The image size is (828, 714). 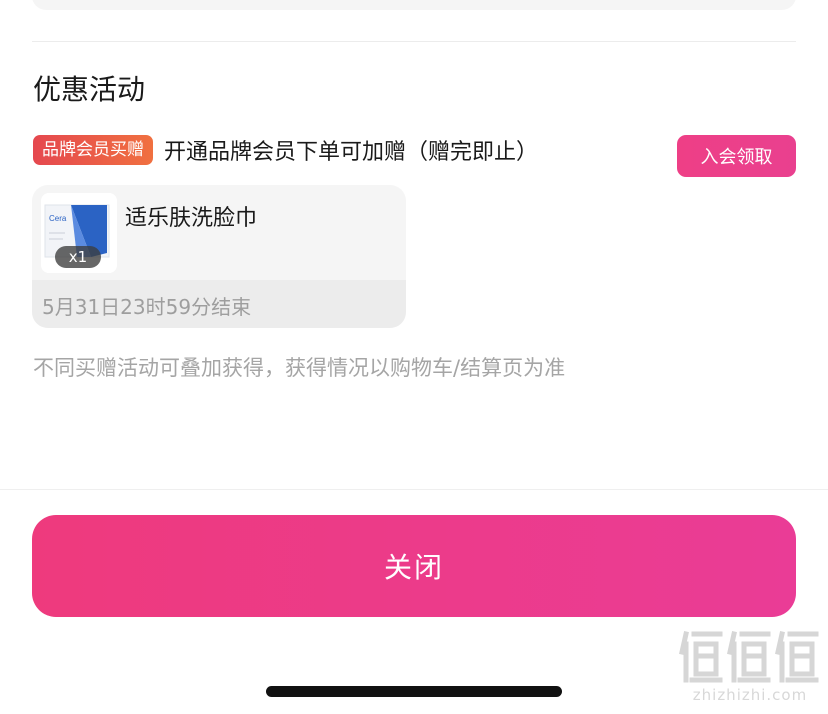 I want to click on watermark-logo-icon, so click(x=749, y=657).